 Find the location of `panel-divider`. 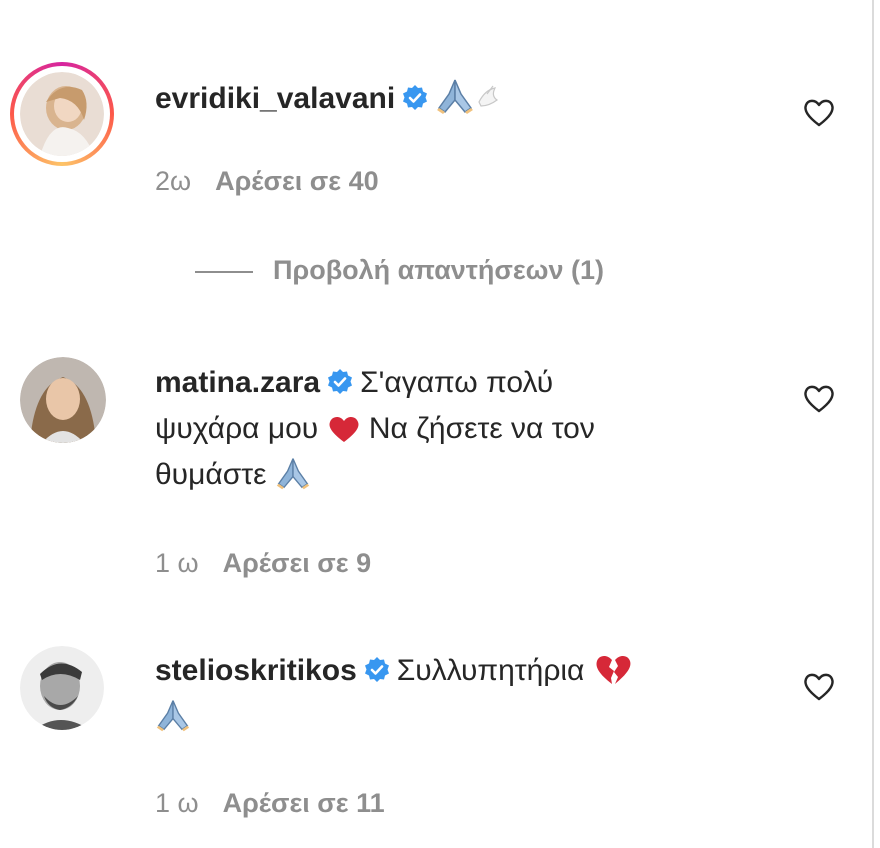

panel-divider is located at coordinates (873, 424).